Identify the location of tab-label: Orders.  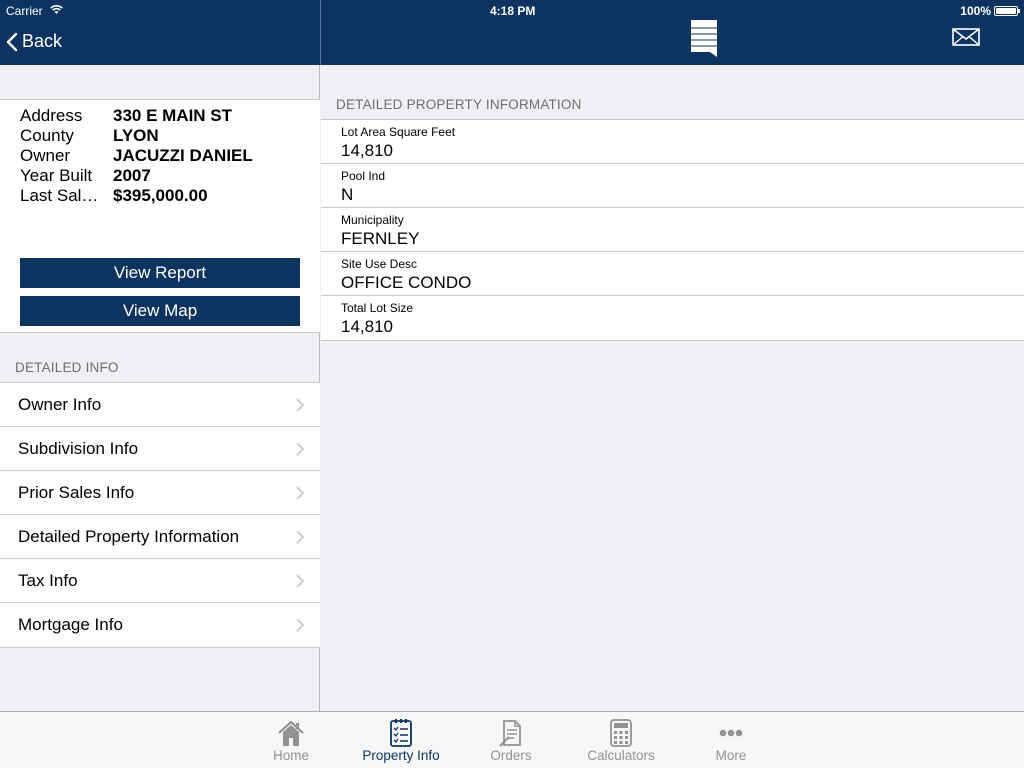
(511, 755).